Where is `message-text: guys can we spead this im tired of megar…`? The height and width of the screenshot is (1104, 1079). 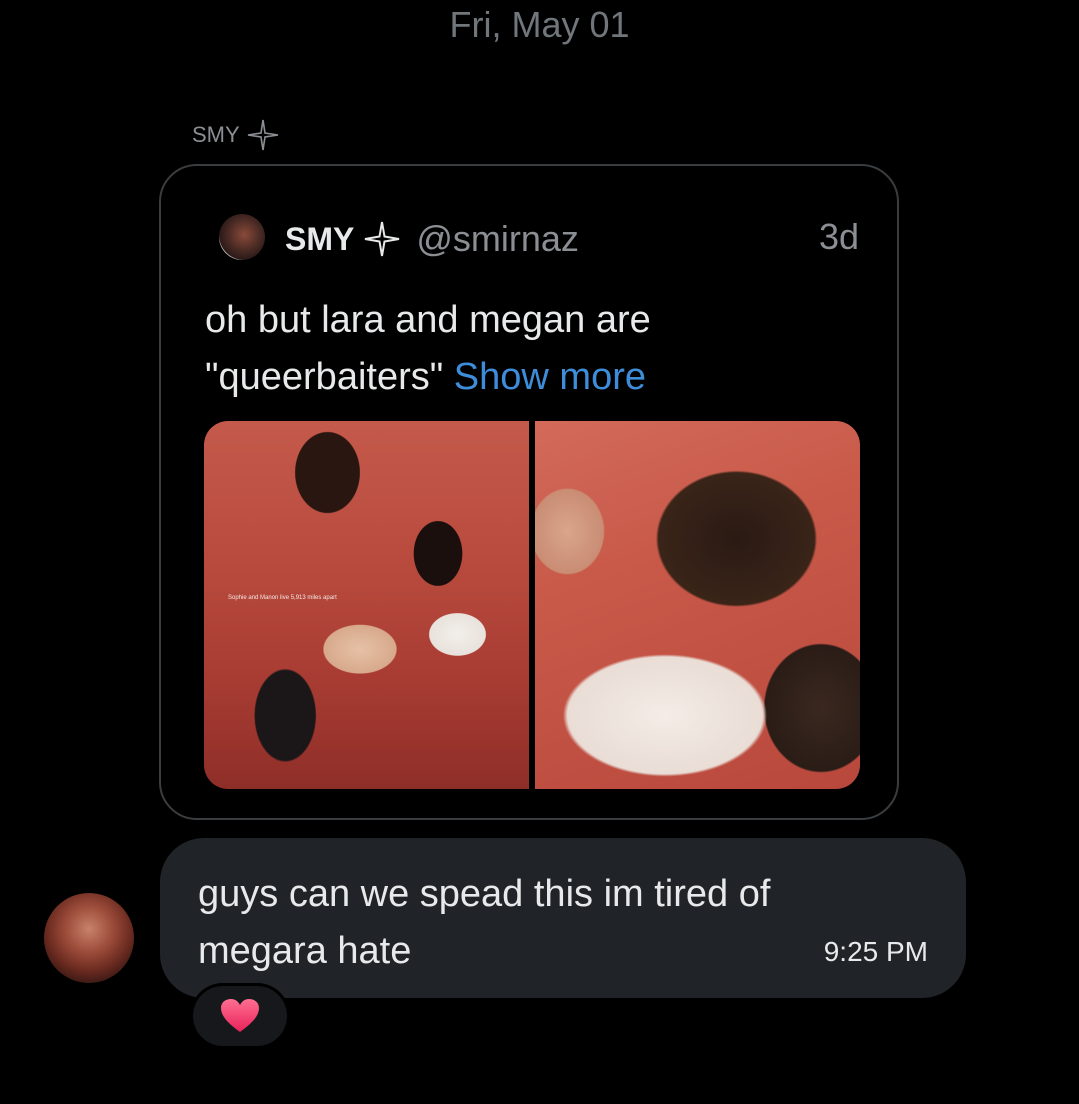 message-text: guys can we spead this im tired of megar… is located at coordinates (518, 923).